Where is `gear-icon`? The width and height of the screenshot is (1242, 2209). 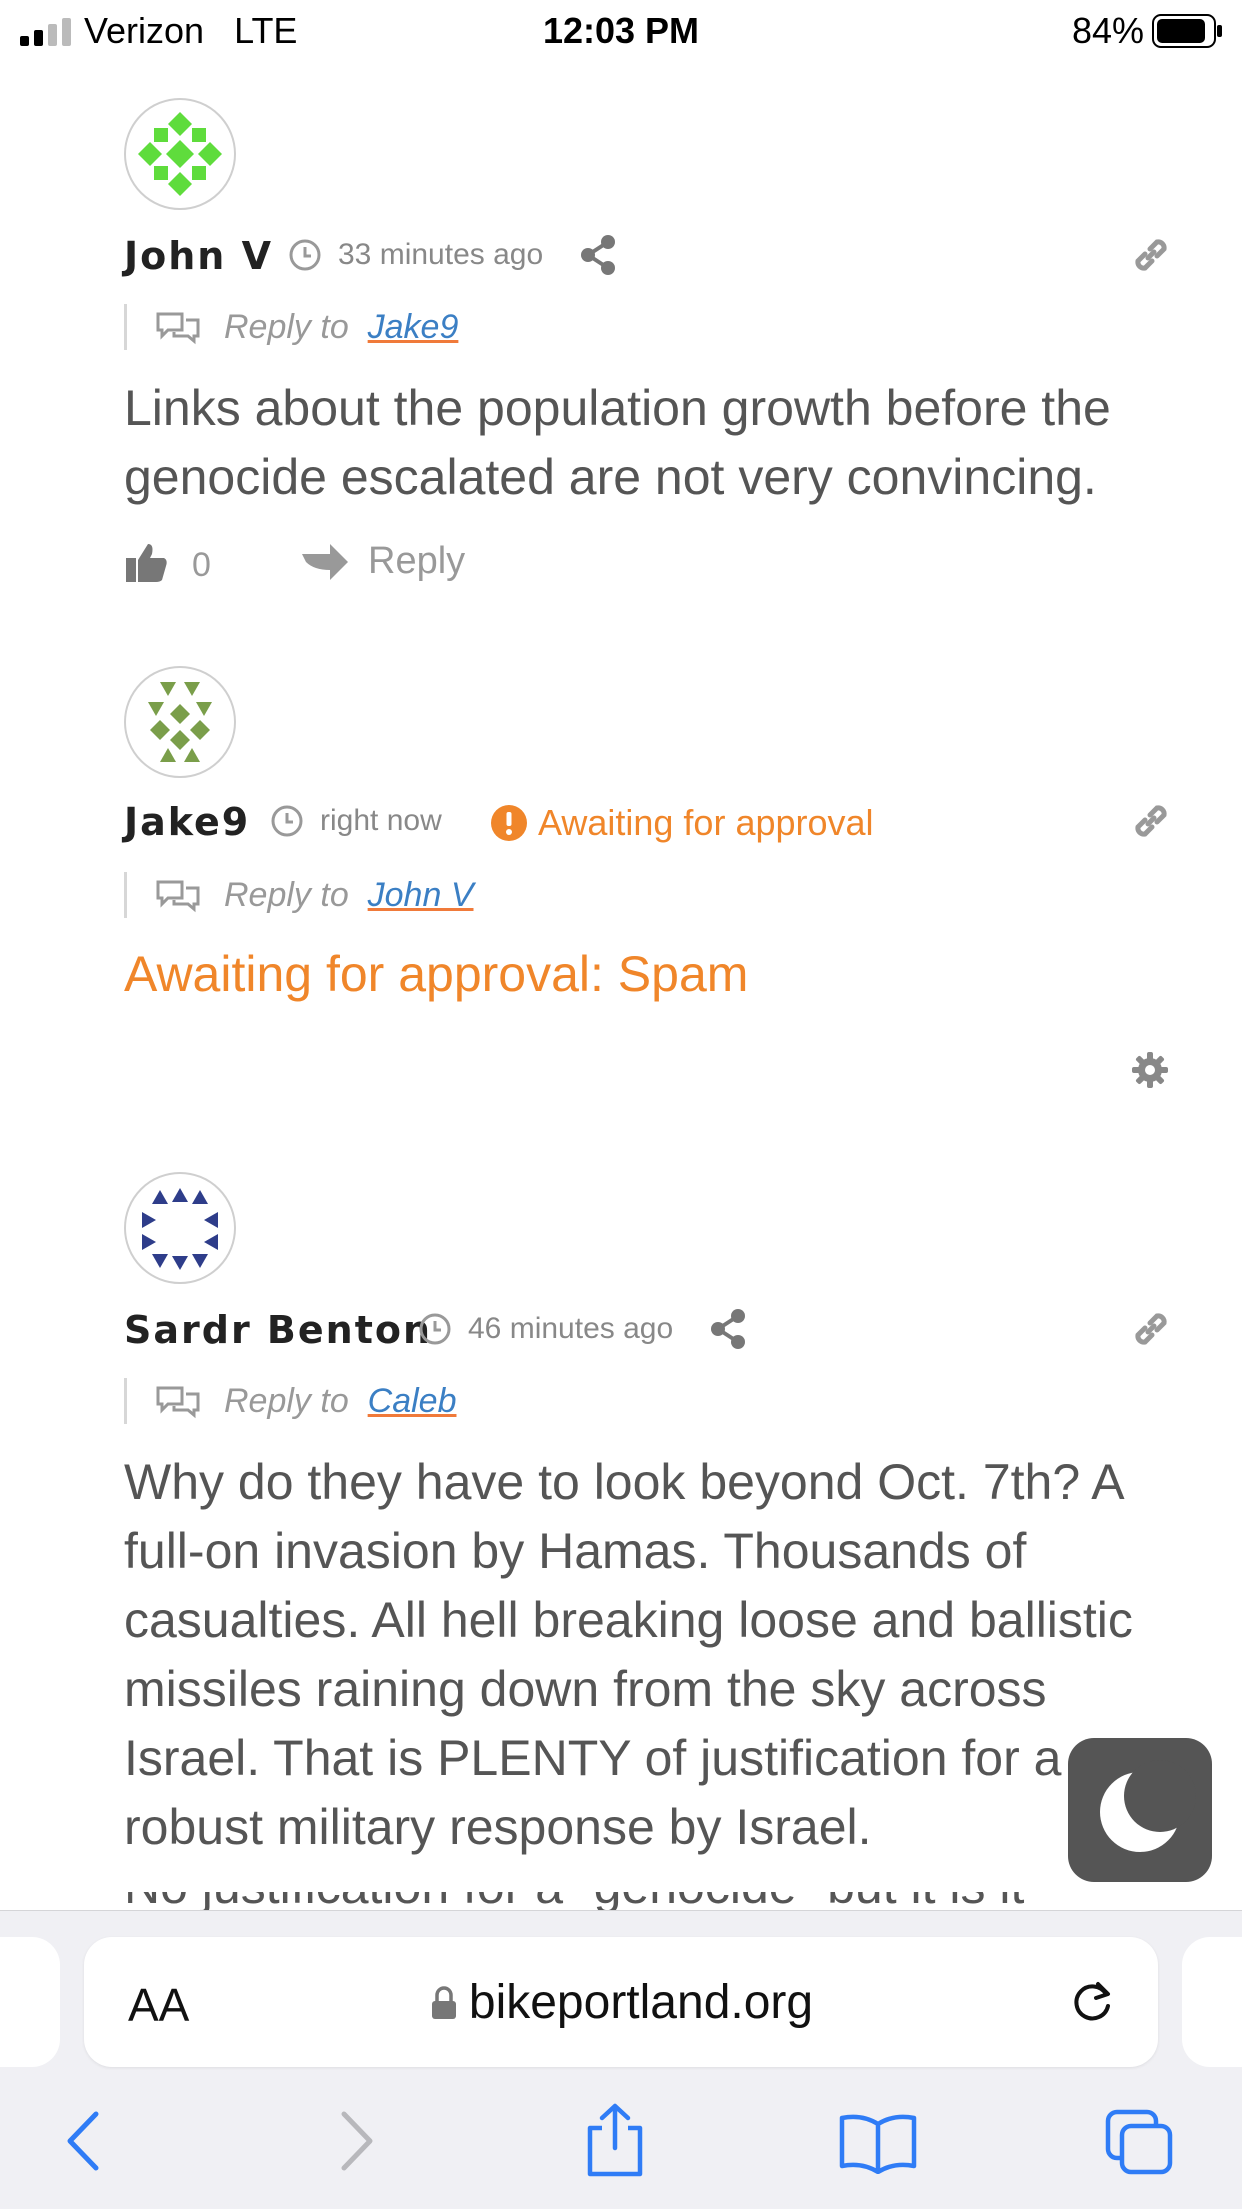
gear-icon is located at coordinates (1150, 1070).